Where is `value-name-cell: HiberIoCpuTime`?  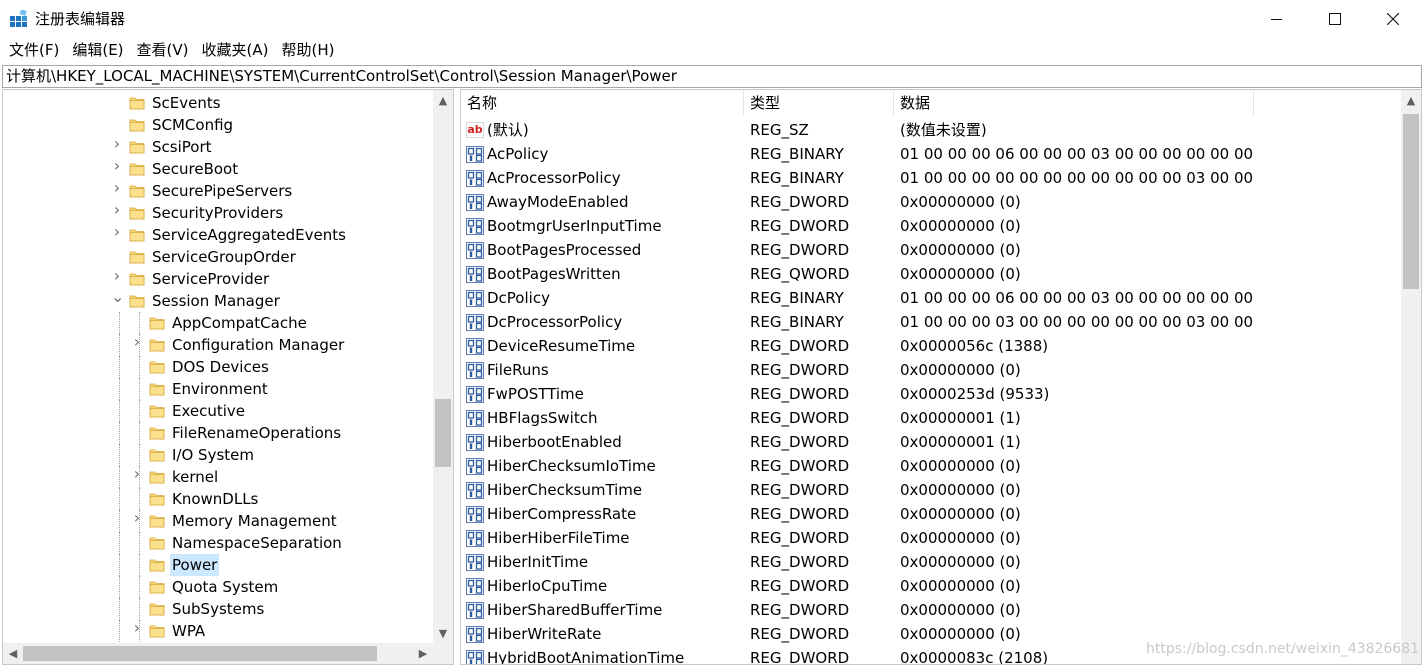 value-name-cell: HiberIoCpuTime is located at coordinates (602, 586).